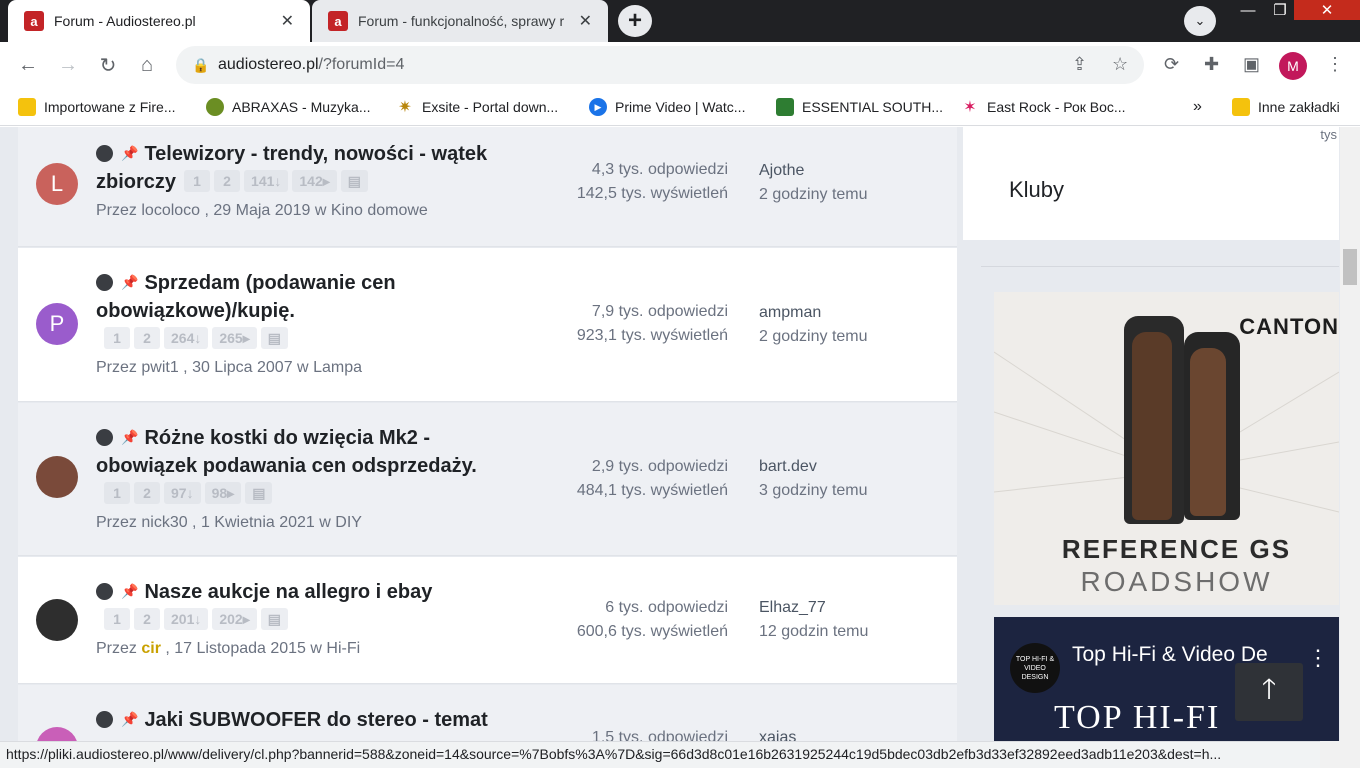  I want to click on last-user-link: bart.dev, so click(849, 467).